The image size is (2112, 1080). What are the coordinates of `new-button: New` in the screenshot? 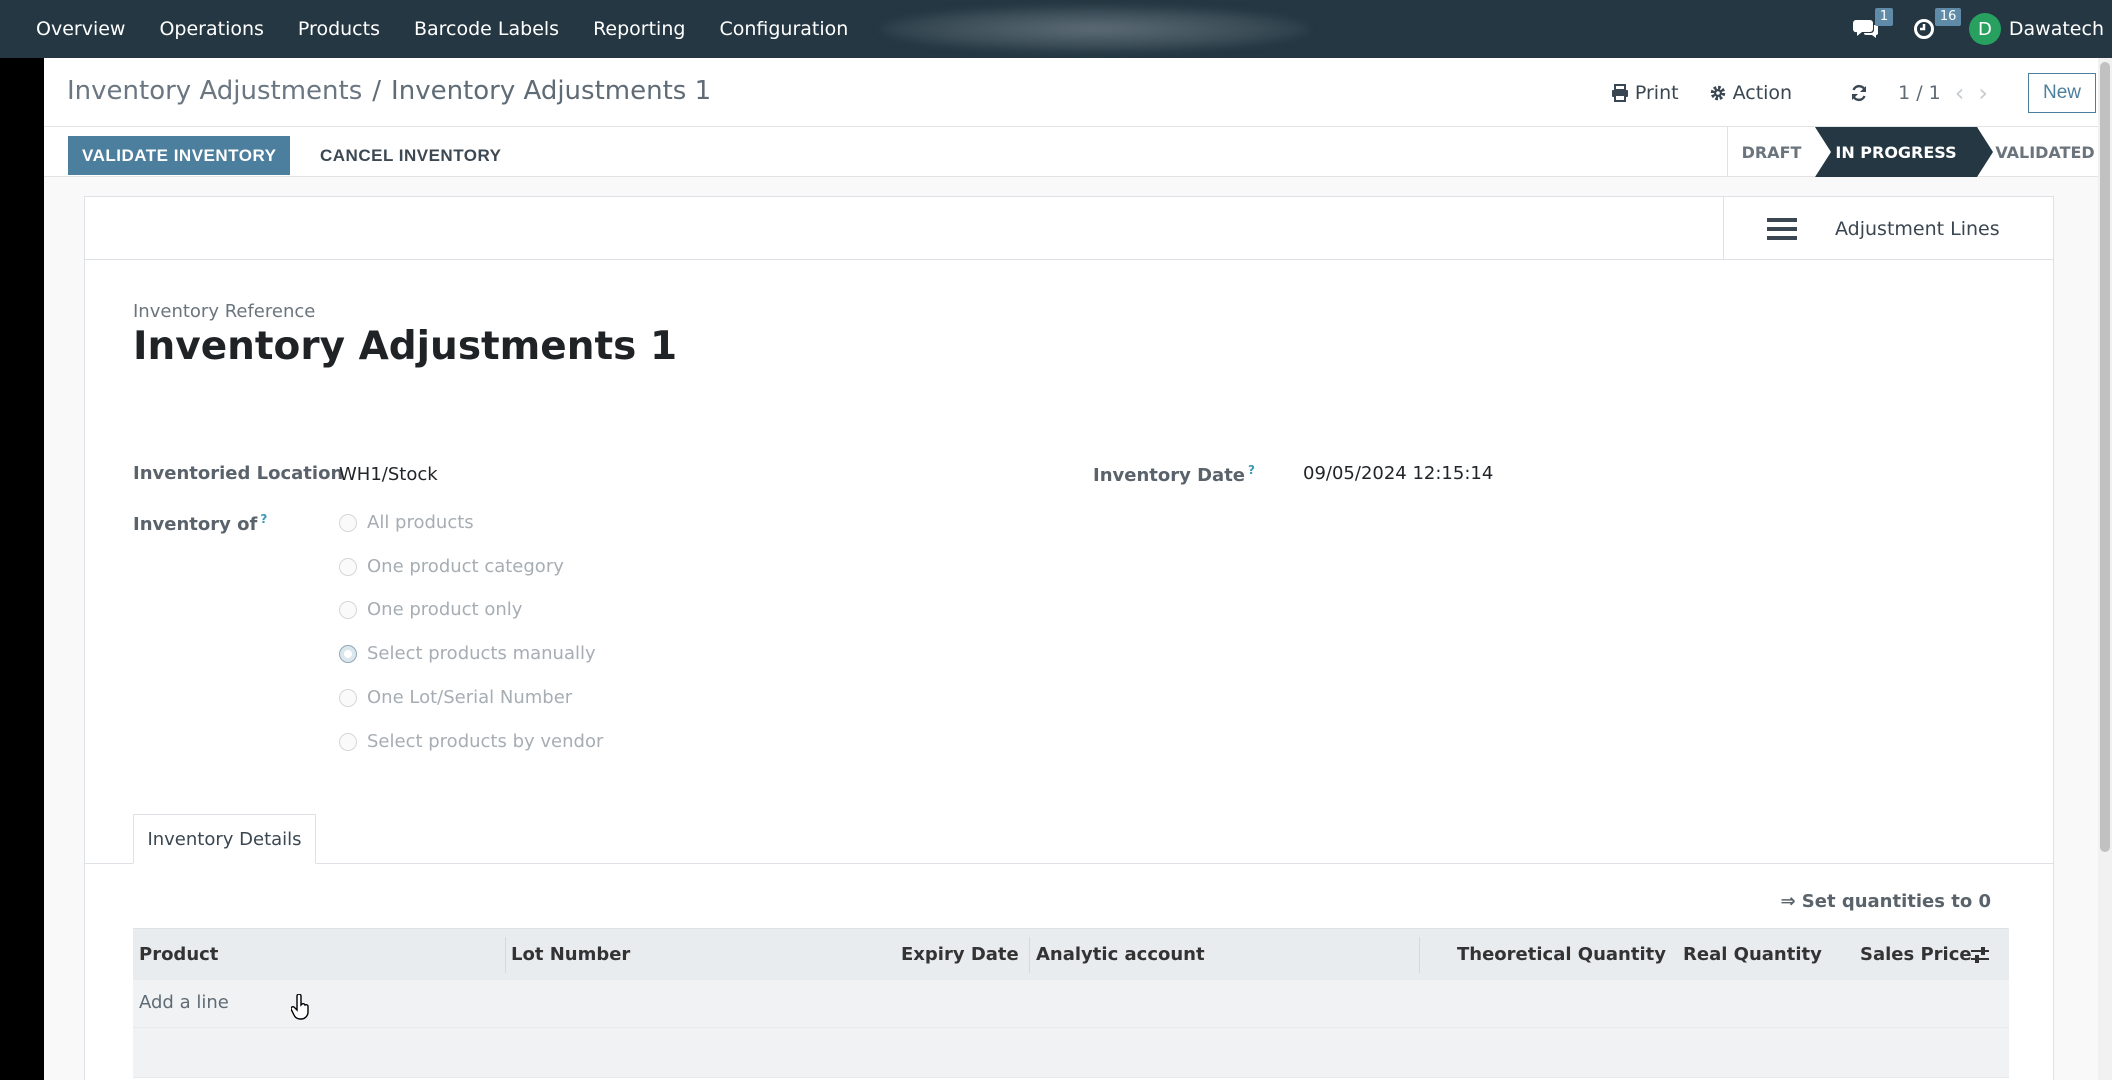 It's located at (2061, 92).